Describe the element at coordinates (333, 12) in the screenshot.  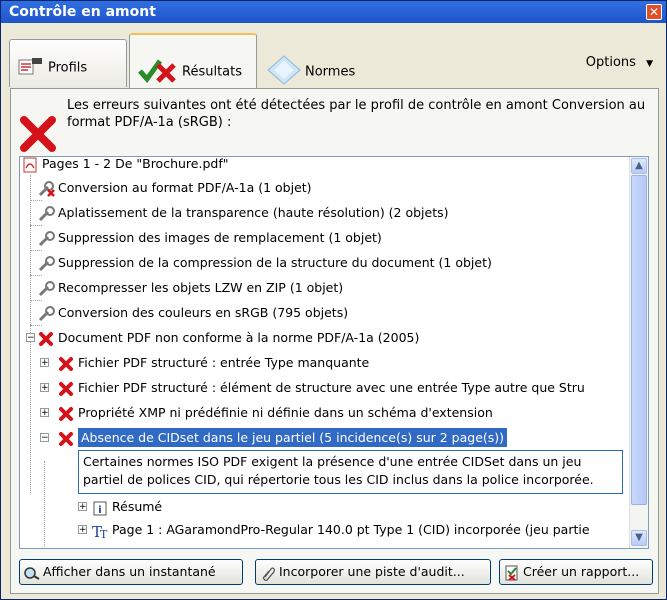
I see `title-bar: Contrôle en amont ✕` at that location.